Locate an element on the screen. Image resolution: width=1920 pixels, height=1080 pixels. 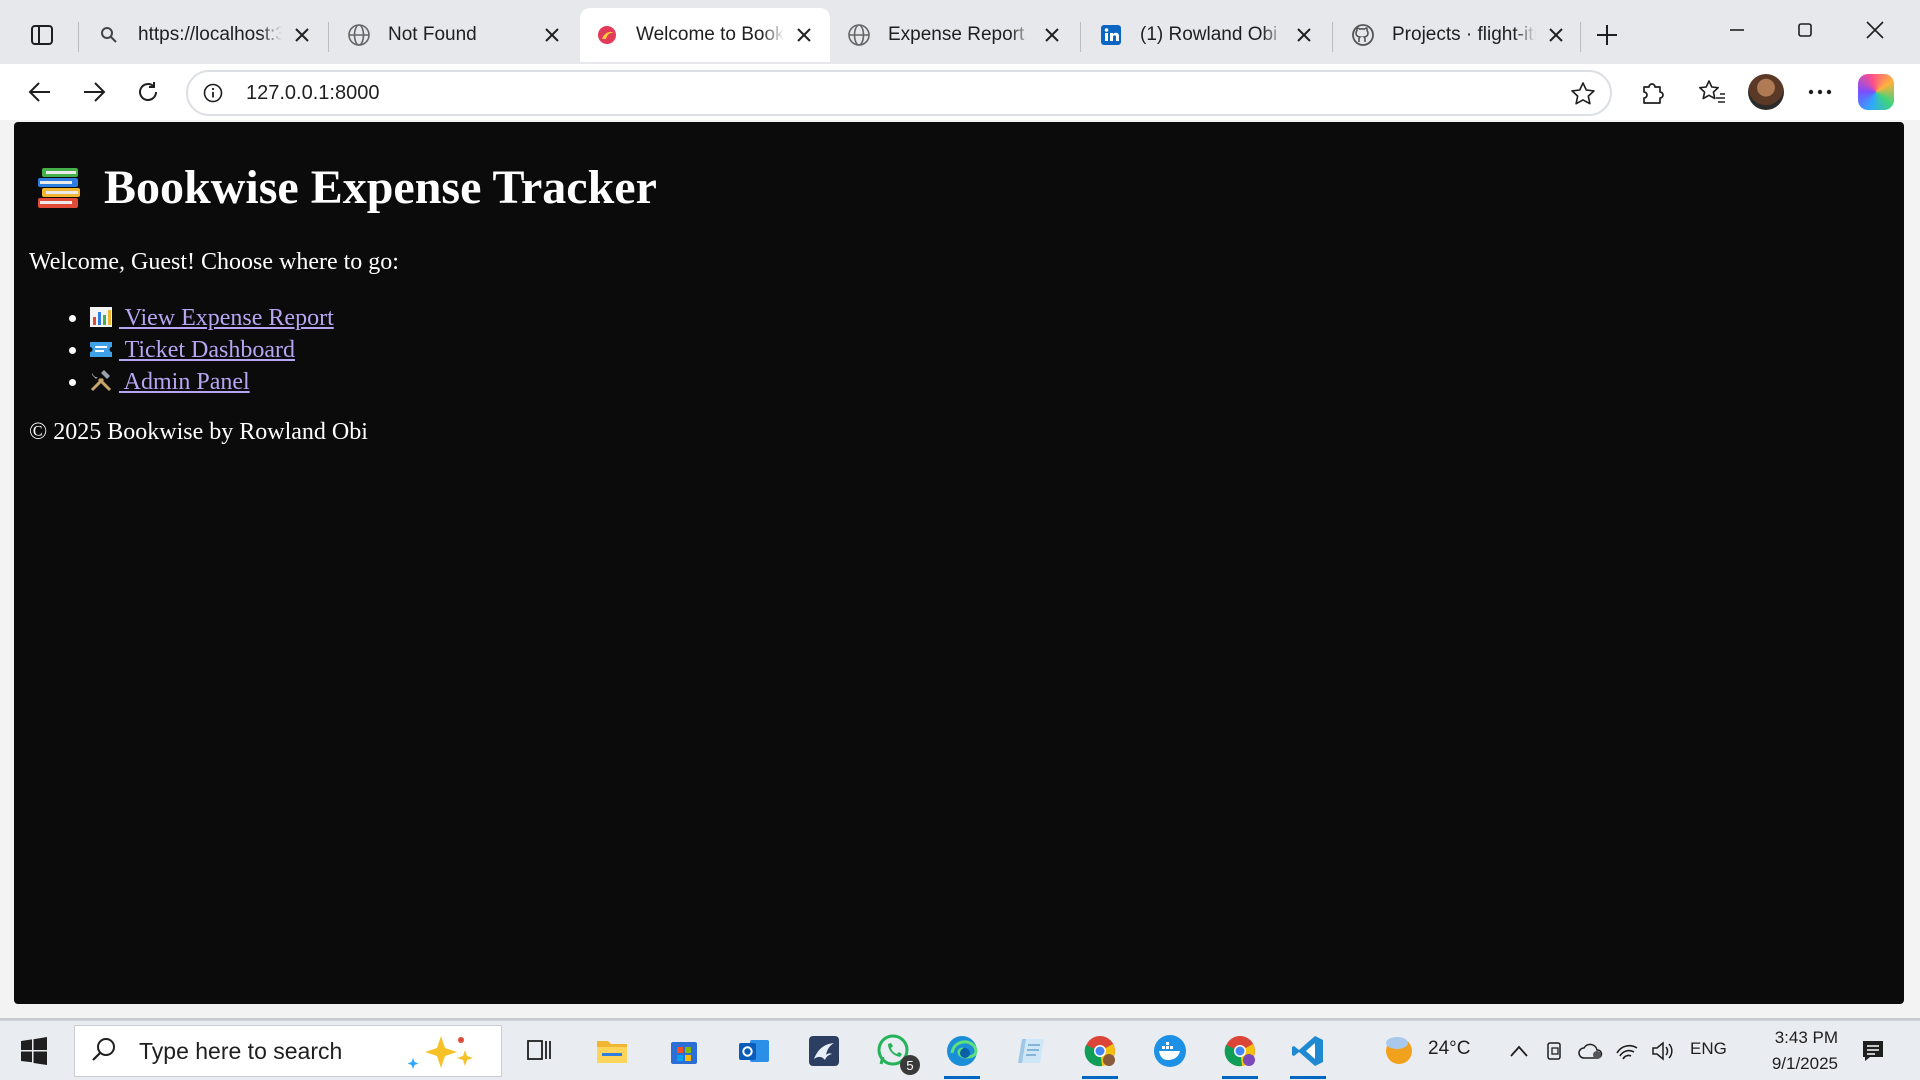
notepad-app is located at coordinates (1032, 1051).